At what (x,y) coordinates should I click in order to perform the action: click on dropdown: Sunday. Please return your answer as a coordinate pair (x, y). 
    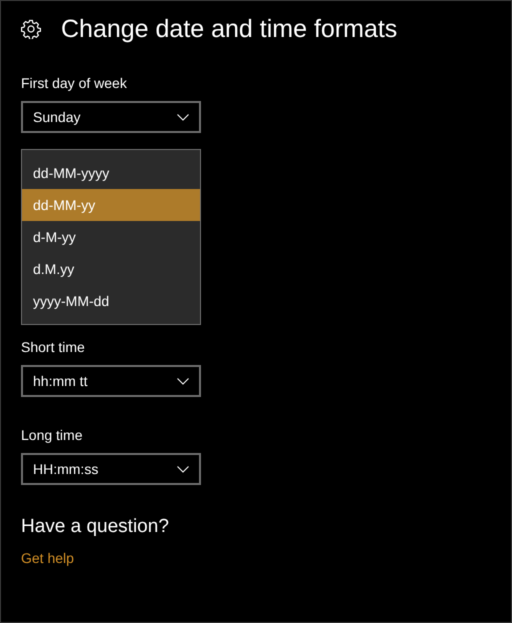
    Looking at the image, I should click on (111, 117).